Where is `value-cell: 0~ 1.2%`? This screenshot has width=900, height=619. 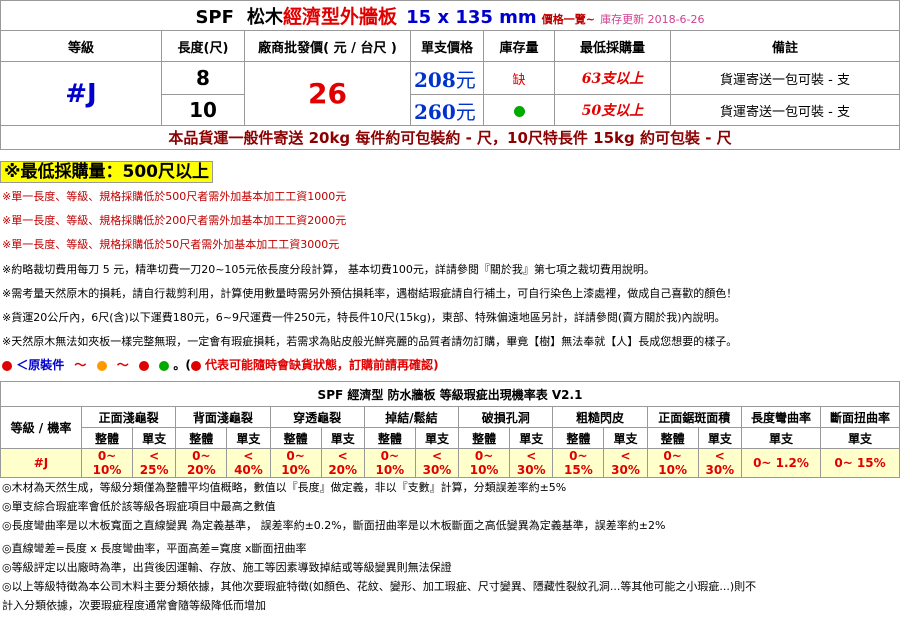 value-cell: 0~ 1.2% is located at coordinates (781, 463).